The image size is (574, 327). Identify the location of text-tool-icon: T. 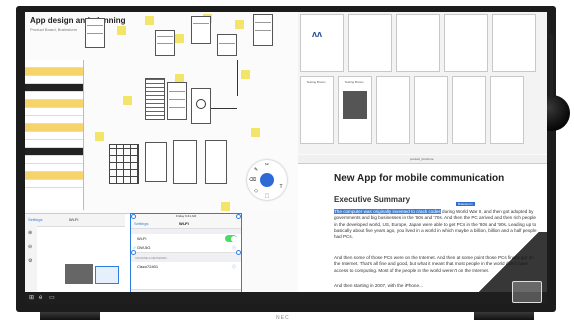
(281, 187).